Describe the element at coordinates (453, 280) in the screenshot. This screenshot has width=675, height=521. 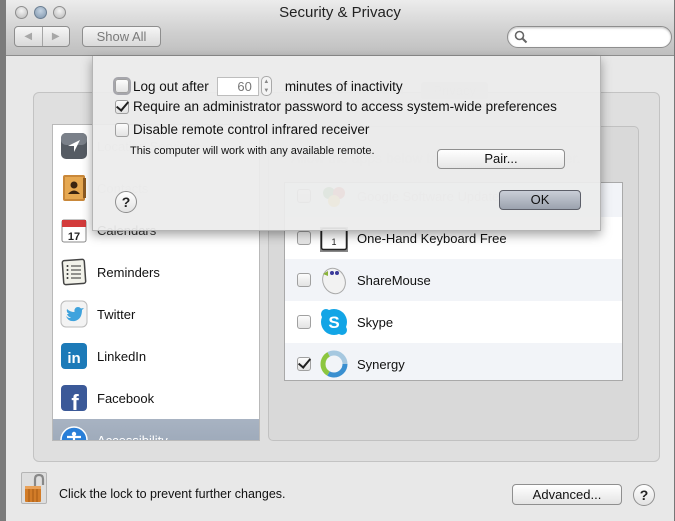
I see `app-row-sharemouse: ShareMouse` at that location.